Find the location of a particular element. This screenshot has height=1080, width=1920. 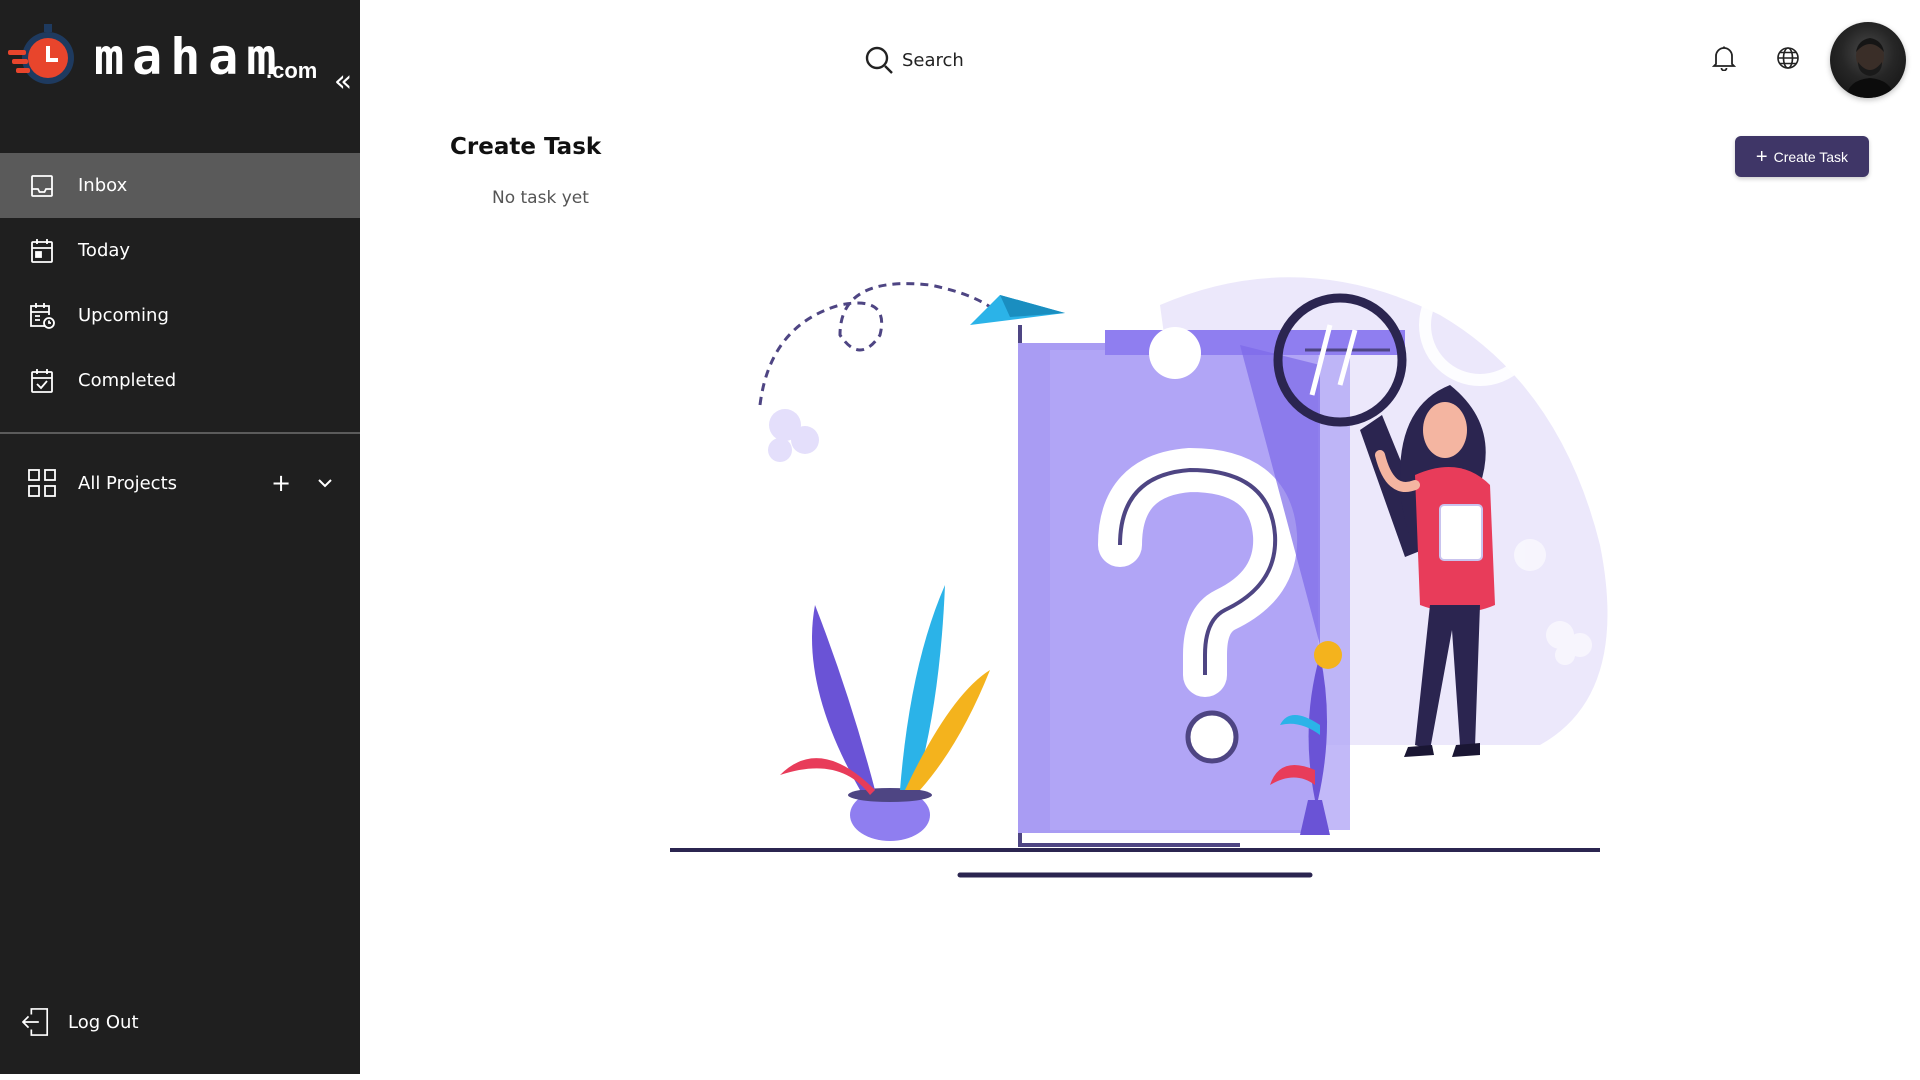

brand-tld: .com is located at coordinates (292, 70).